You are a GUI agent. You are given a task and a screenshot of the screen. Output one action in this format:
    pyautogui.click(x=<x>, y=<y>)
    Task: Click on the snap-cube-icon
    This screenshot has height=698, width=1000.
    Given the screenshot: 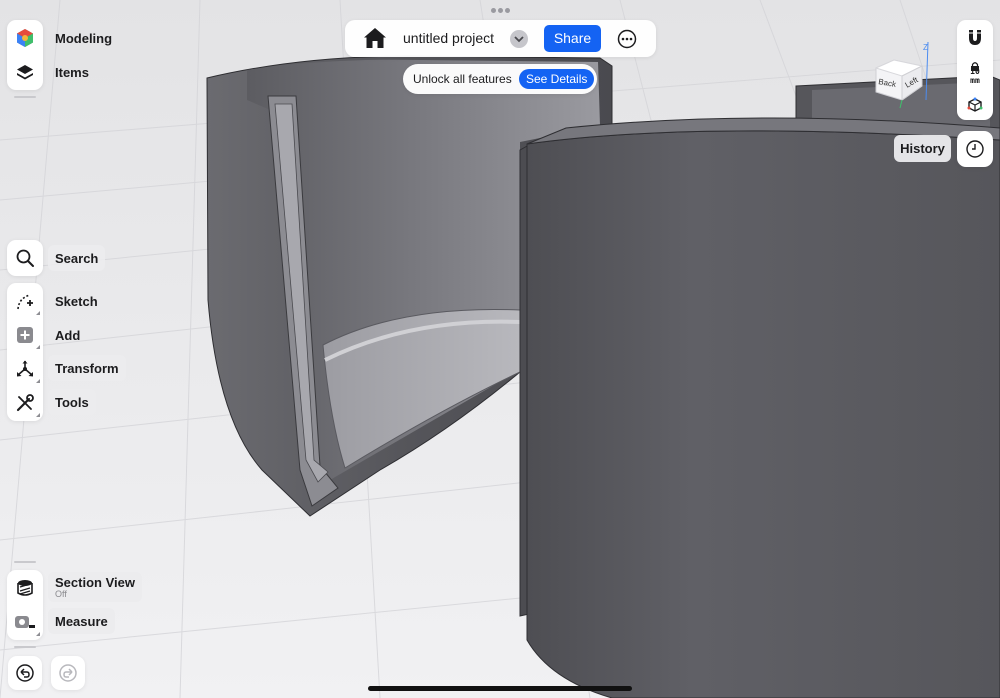 What is the action you would take?
    pyautogui.click(x=975, y=104)
    